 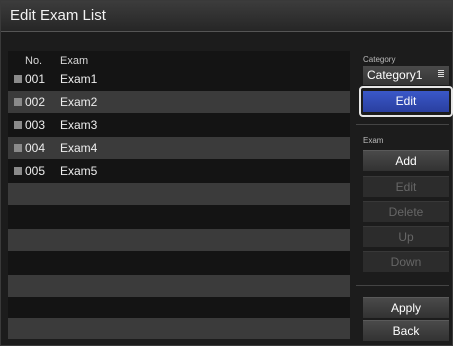 What do you see at coordinates (406, 330) in the screenshot?
I see `back-button: Back` at bounding box center [406, 330].